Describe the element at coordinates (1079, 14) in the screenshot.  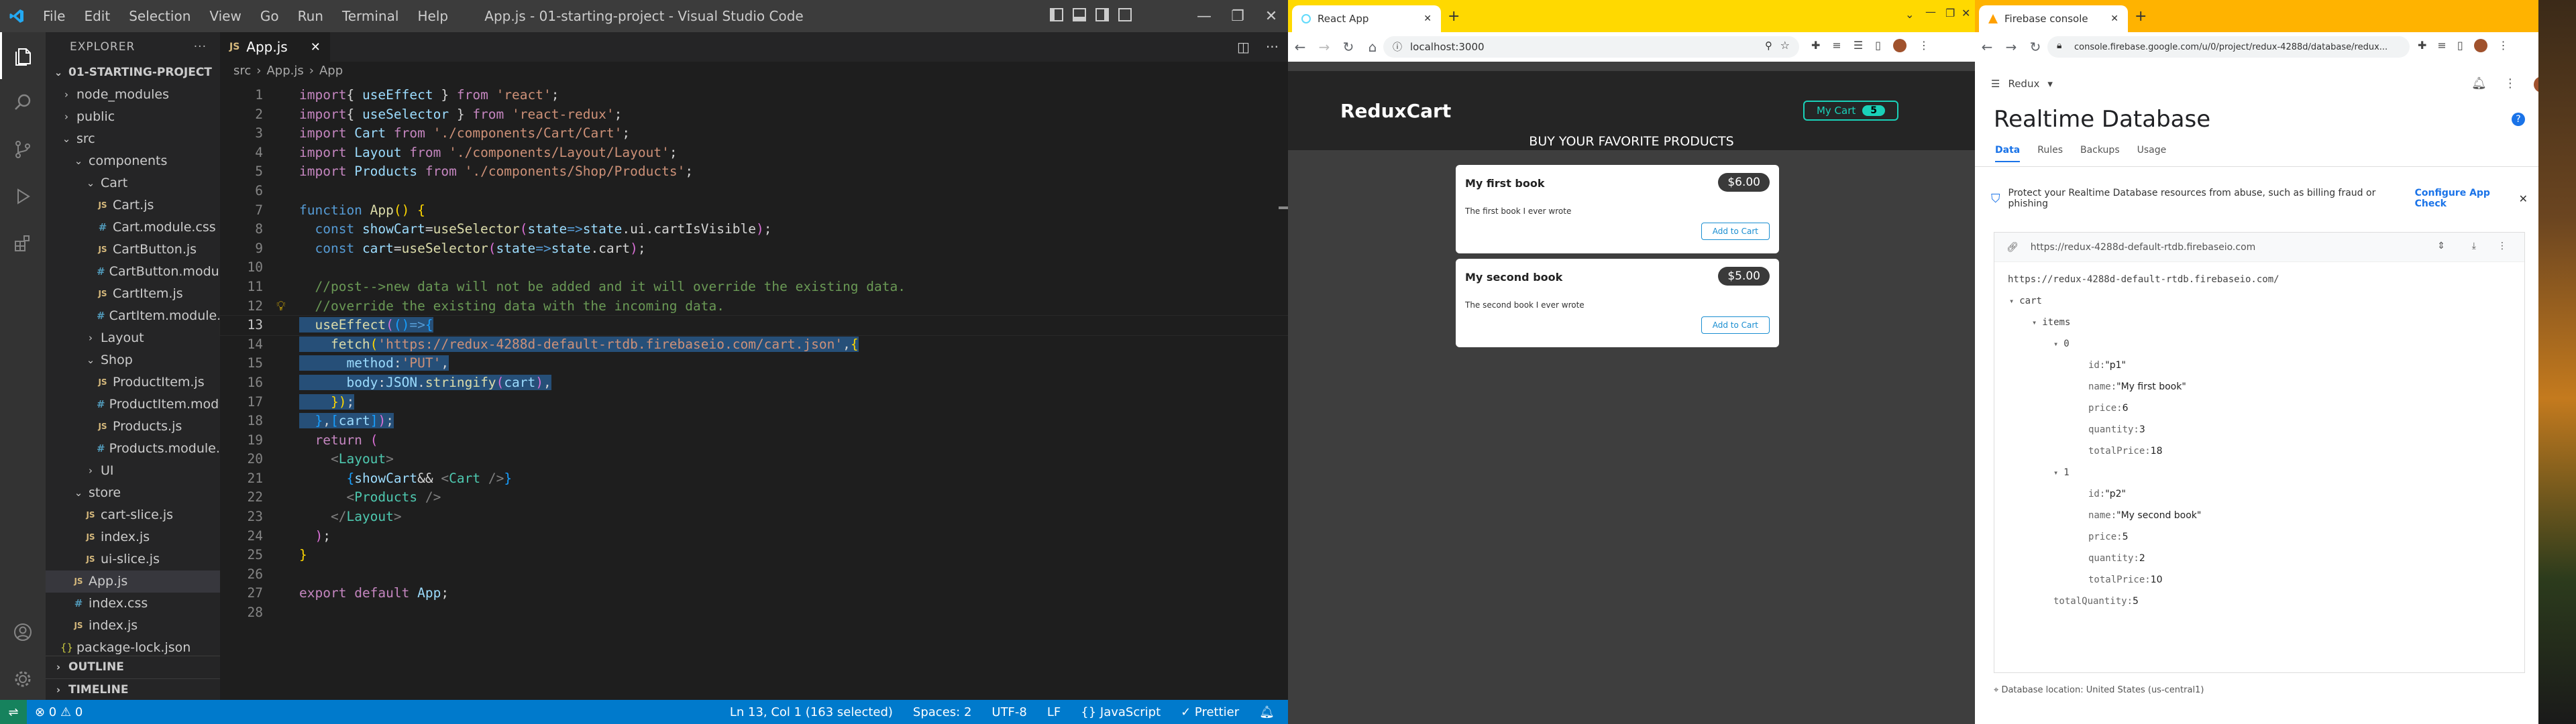
I see `toggle-panel-icon` at that location.